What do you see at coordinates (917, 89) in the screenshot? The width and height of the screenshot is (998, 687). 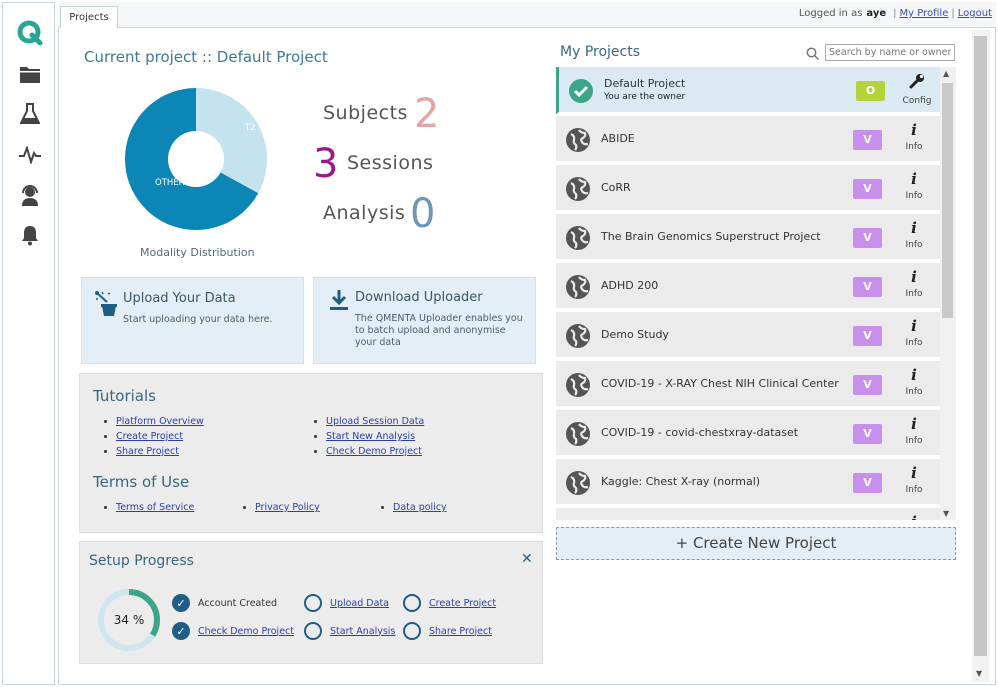 I see `config-button: Config` at bounding box center [917, 89].